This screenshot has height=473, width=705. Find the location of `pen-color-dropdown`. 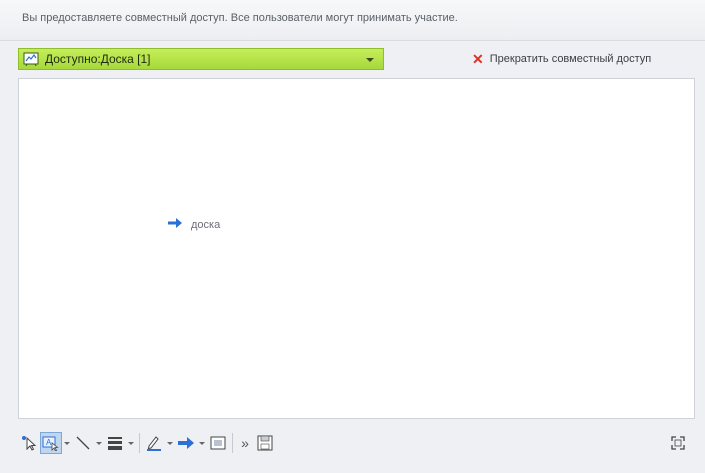

pen-color-dropdown is located at coordinates (170, 443).